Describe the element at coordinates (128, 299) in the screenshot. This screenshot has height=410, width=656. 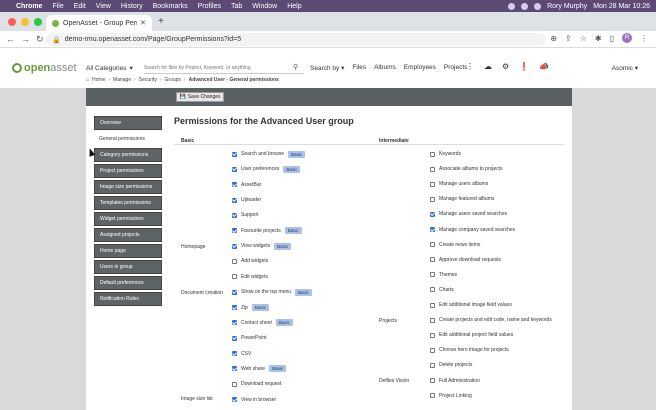
I see `sidebar-item: Notification Rules` at that location.